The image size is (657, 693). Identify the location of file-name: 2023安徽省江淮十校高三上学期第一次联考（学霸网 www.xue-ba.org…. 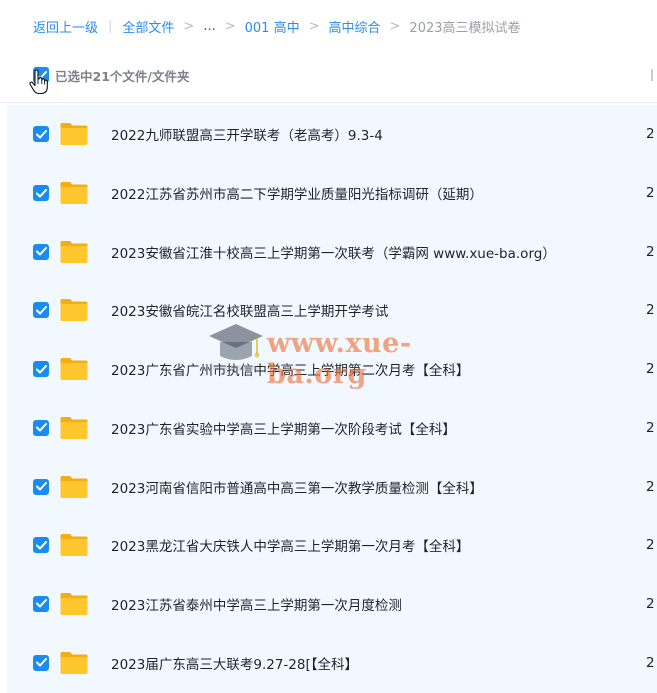
(333, 252).